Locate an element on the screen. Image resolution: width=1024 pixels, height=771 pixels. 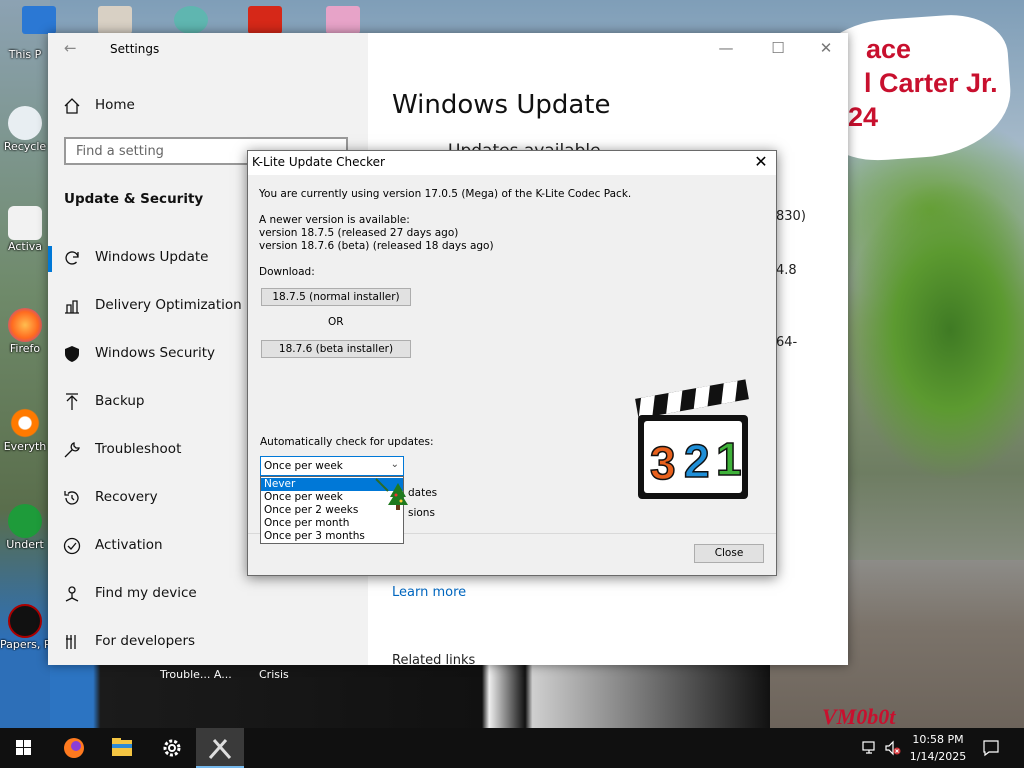
game-character-icon is located at coordinates (191, 20).